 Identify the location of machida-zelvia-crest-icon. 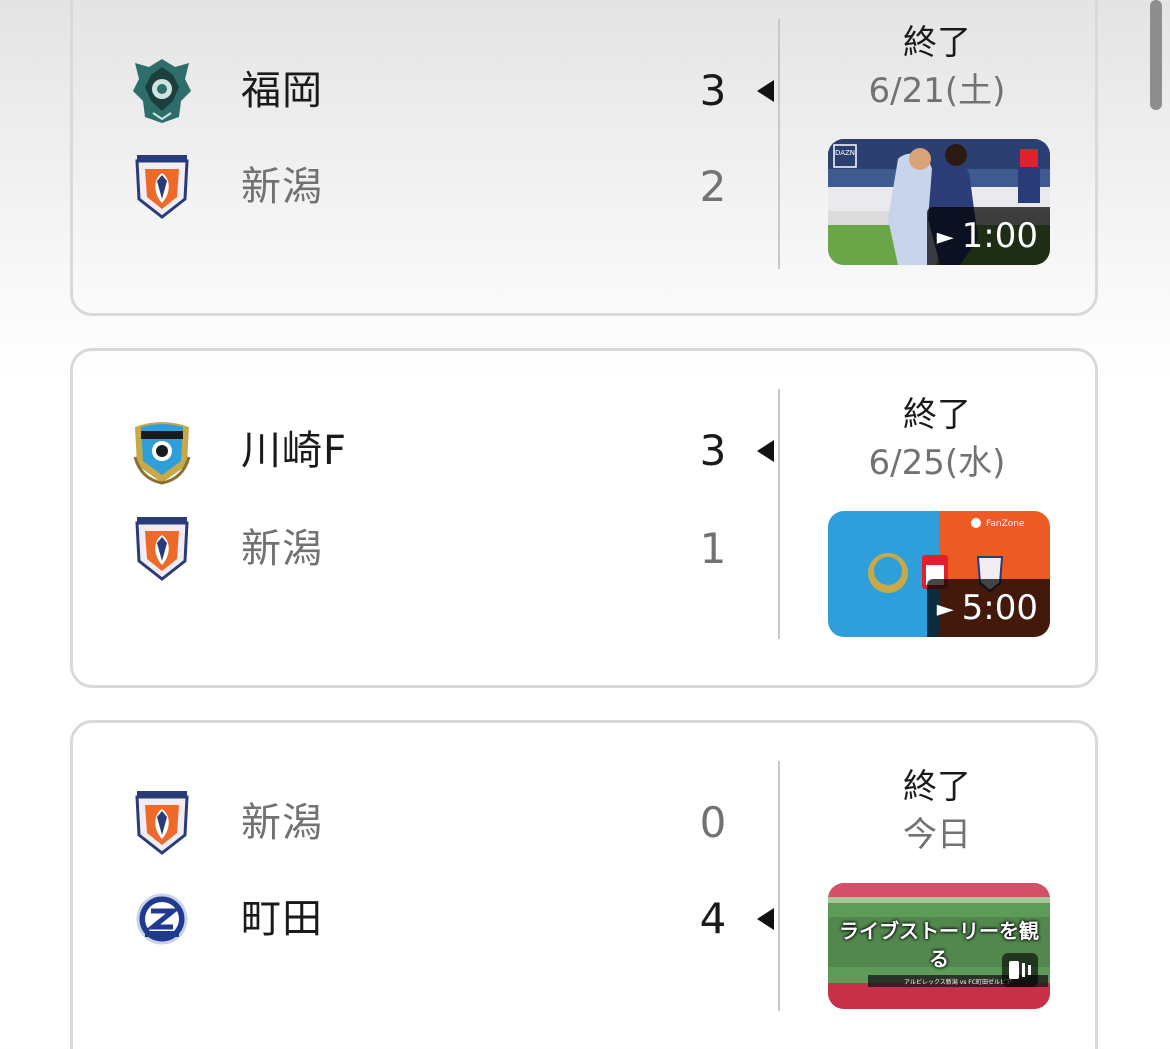
(162, 919).